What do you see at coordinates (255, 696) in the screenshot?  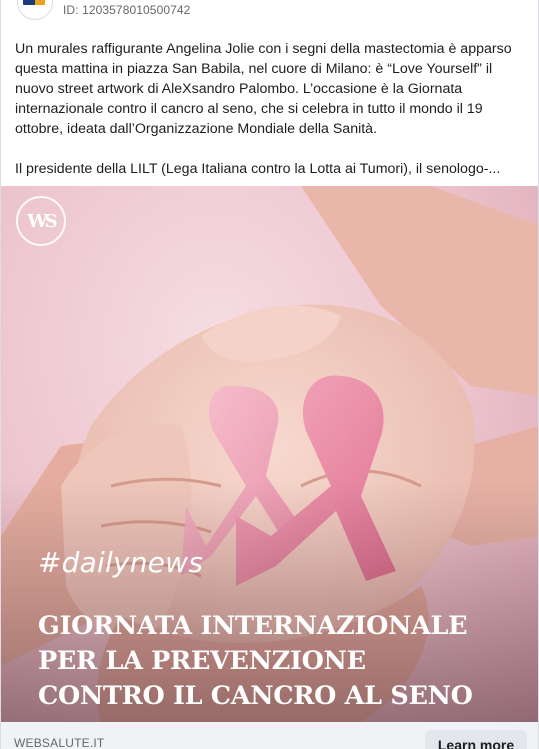 I see `headline-line: CONTRO IL CANCRO AL SENO` at bounding box center [255, 696].